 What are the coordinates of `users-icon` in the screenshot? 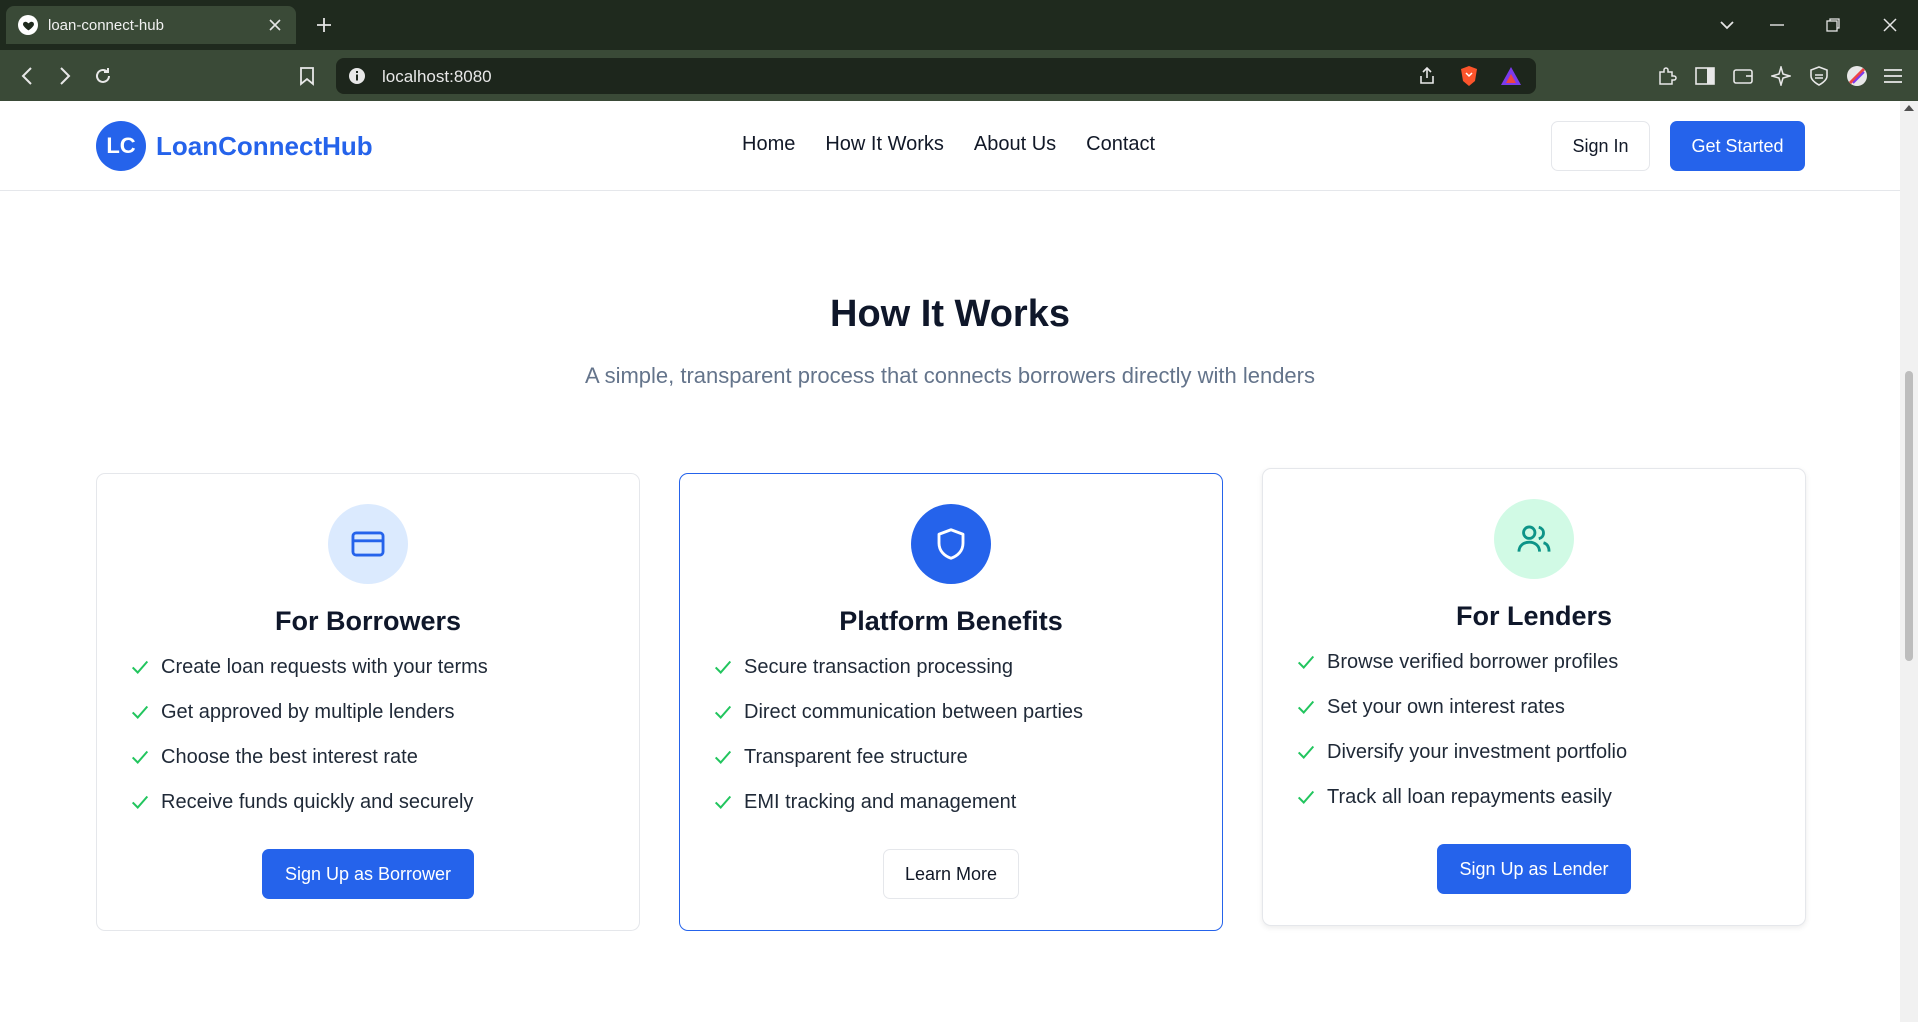 It's located at (1534, 539).